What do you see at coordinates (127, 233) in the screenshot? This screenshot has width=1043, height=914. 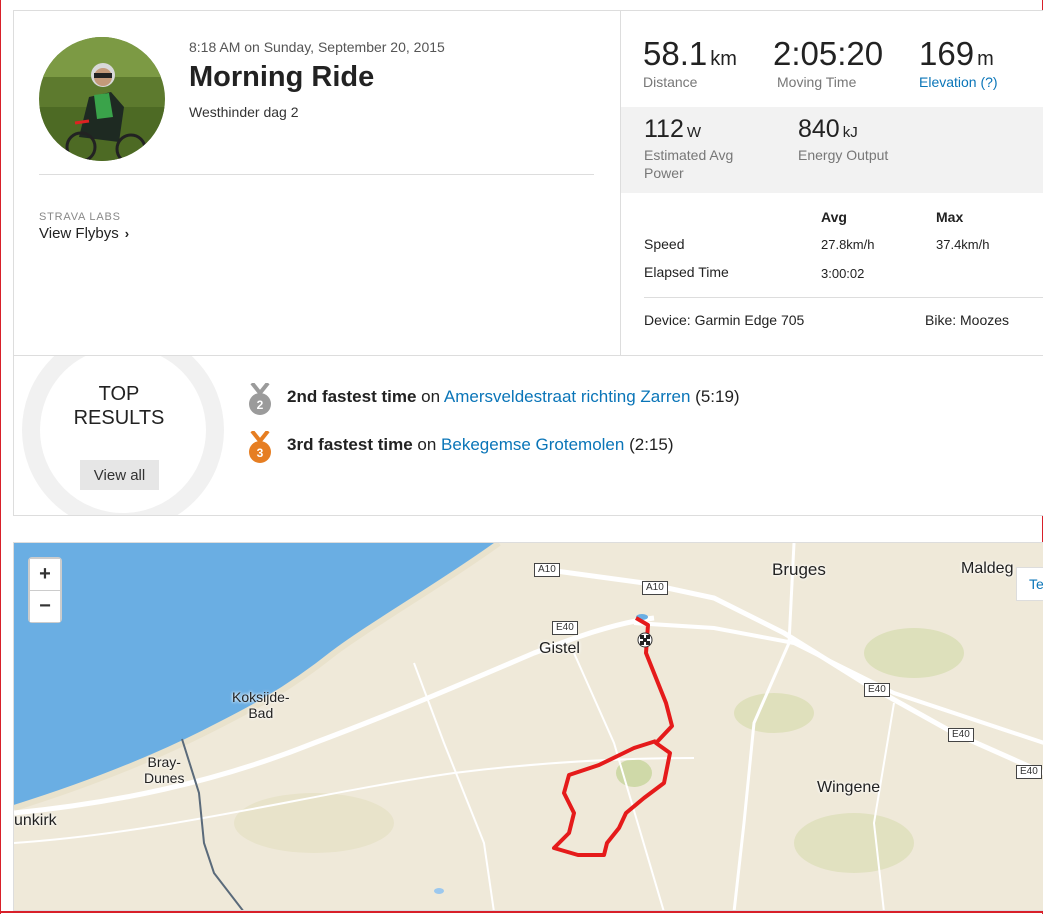 I see `chevron-right-icon: ›` at bounding box center [127, 233].